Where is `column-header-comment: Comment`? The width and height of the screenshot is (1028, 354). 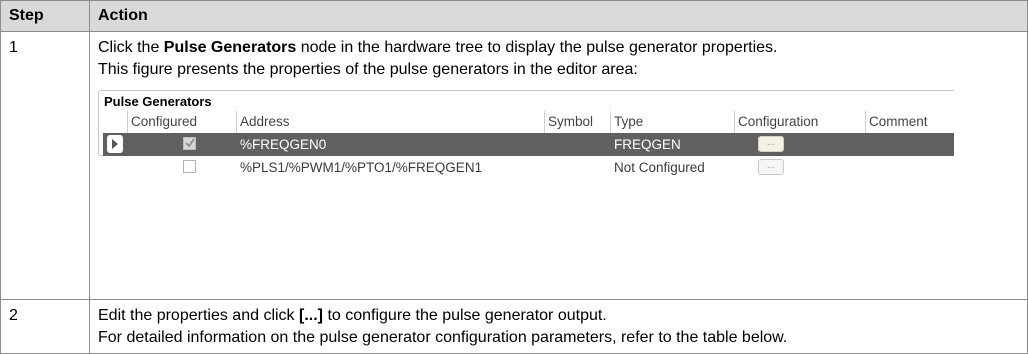 column-header-comment: Comment is located at coordinates (909, 122).